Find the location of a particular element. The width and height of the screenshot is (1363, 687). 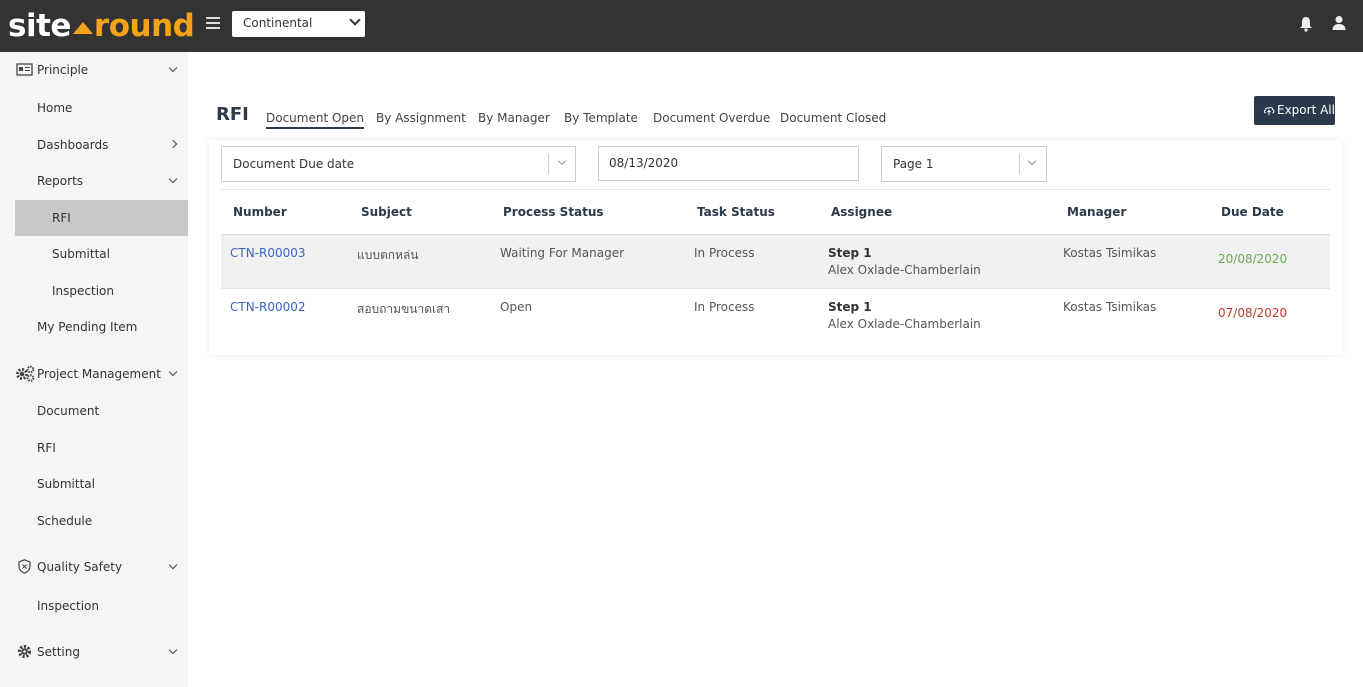

sidebar-item-pm-rfi: RFI is located at coordinates (94, 448).